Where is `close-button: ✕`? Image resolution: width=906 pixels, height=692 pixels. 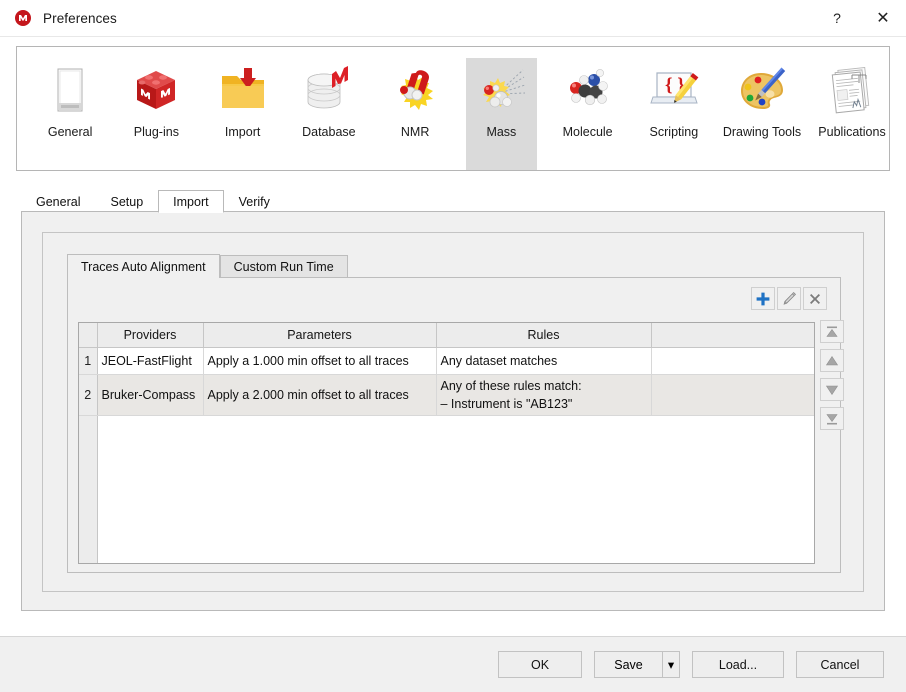
close-button: ✕ is located at coordinates (883, 18).